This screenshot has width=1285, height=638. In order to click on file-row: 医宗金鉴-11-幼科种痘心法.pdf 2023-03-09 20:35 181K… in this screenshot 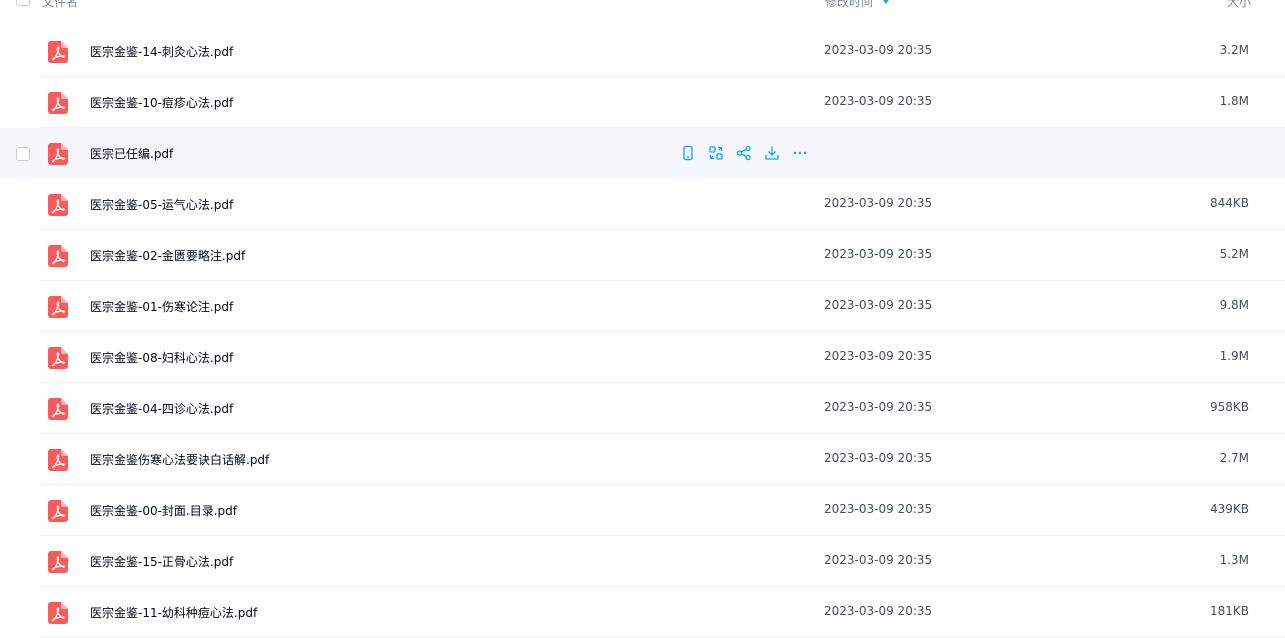, I will do `click(642, 612)`.